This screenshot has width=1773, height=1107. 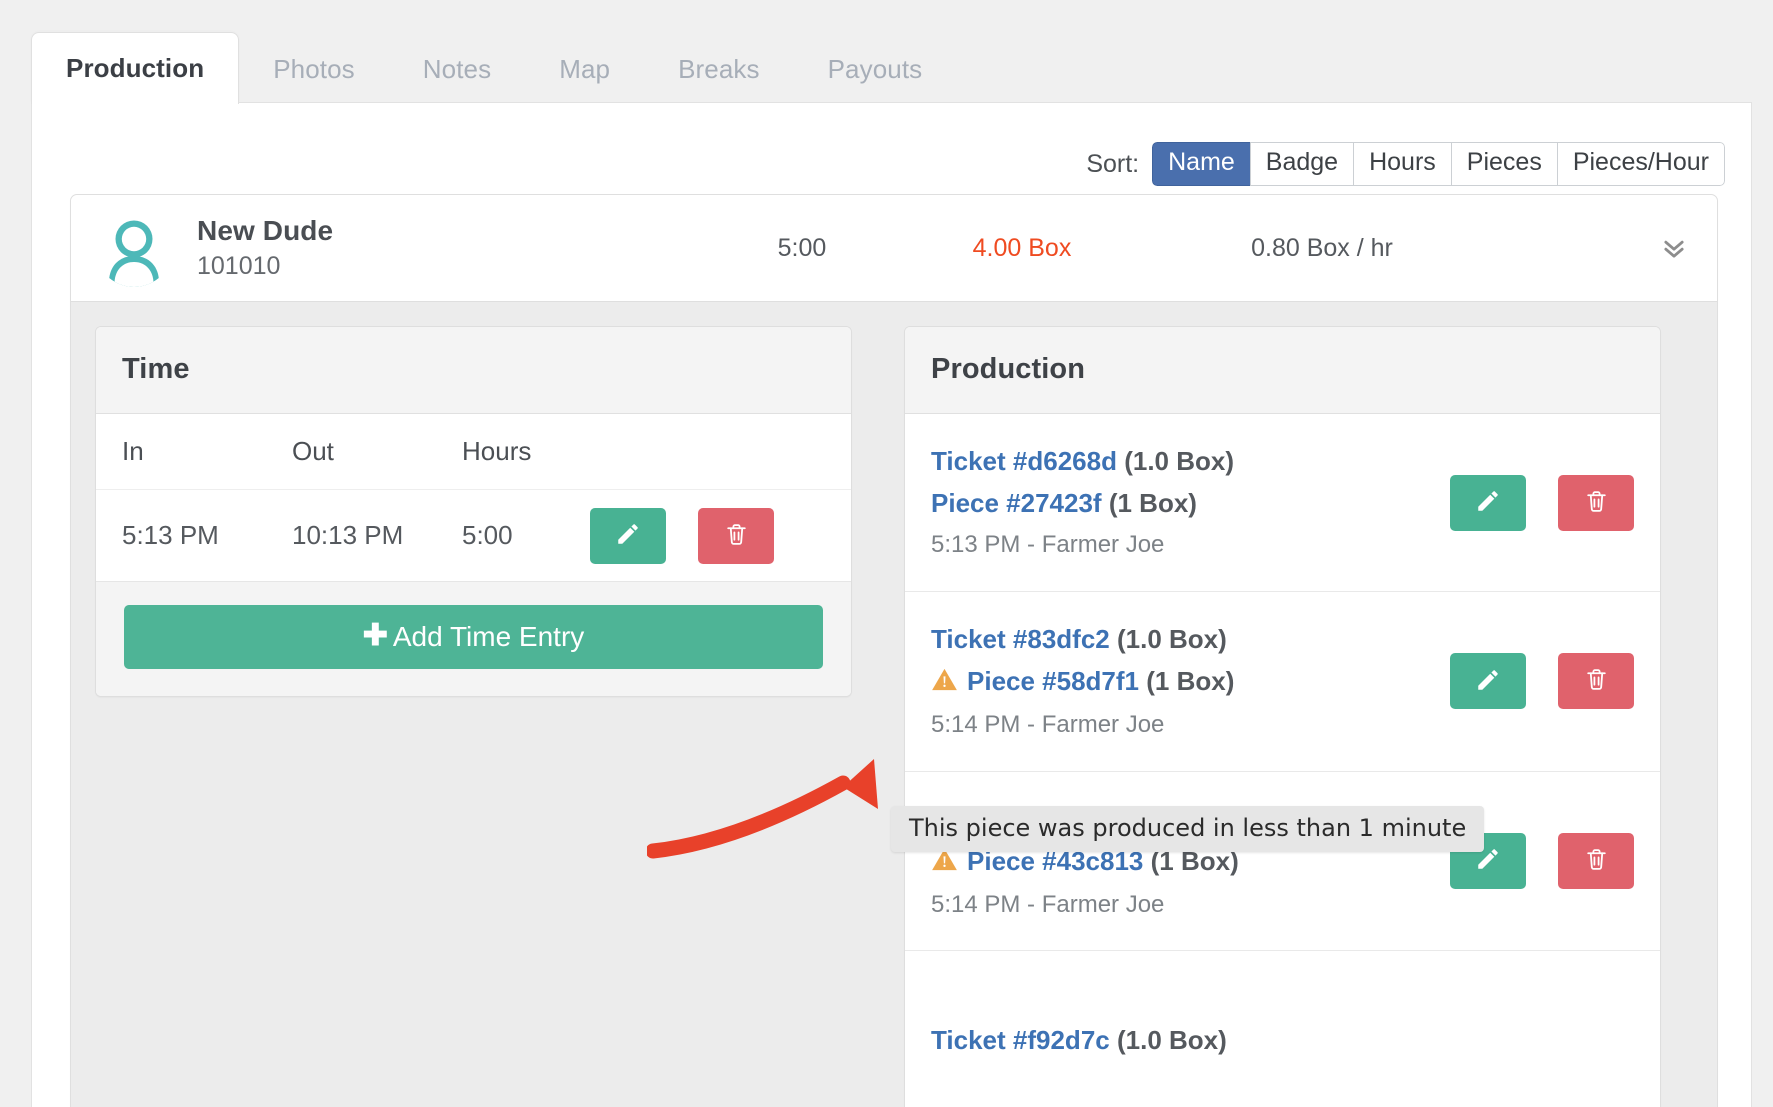 I want to click on sort-button-group: Name Badge Hours Pieces Pieces/Hour, so click(x=1438, y=164).